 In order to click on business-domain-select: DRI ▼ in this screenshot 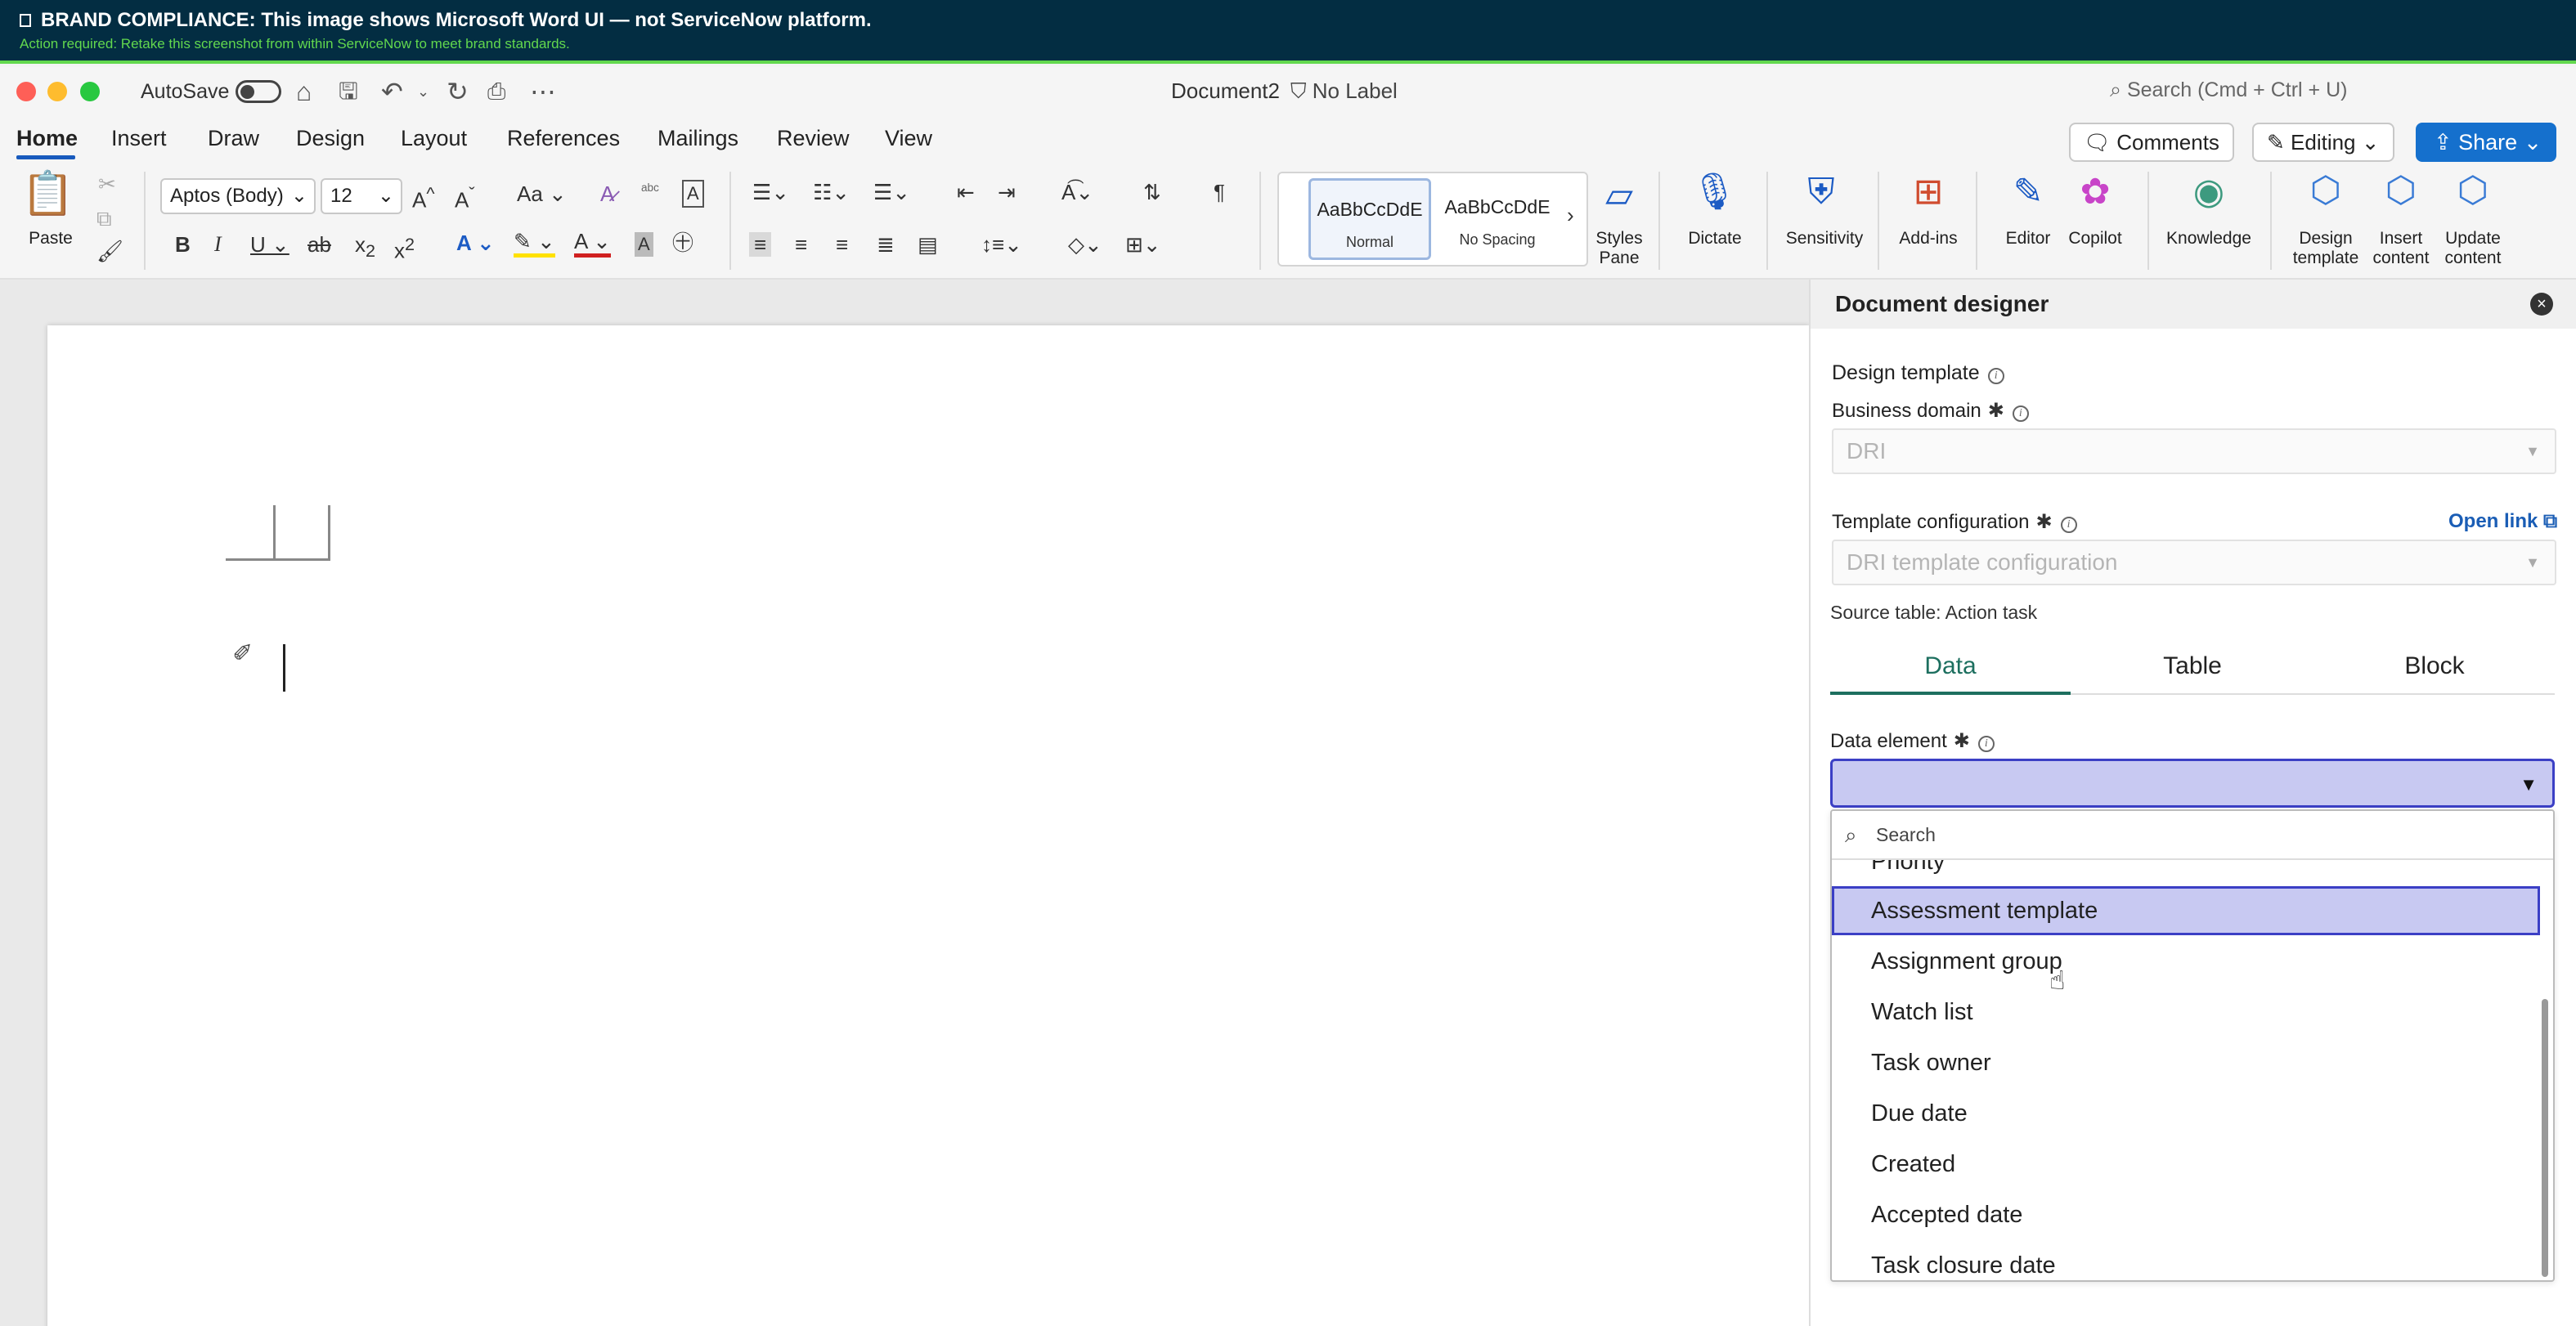, I will do `click(2194, 451)`.